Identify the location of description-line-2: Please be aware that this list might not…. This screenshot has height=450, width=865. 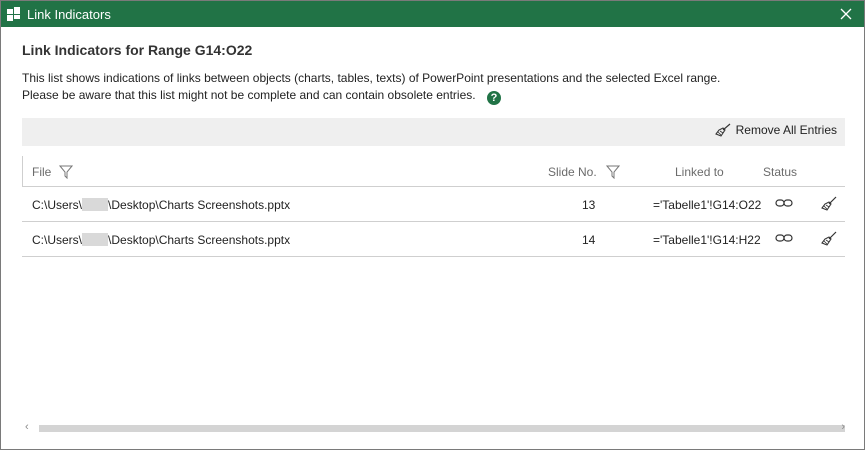
(371, 96).